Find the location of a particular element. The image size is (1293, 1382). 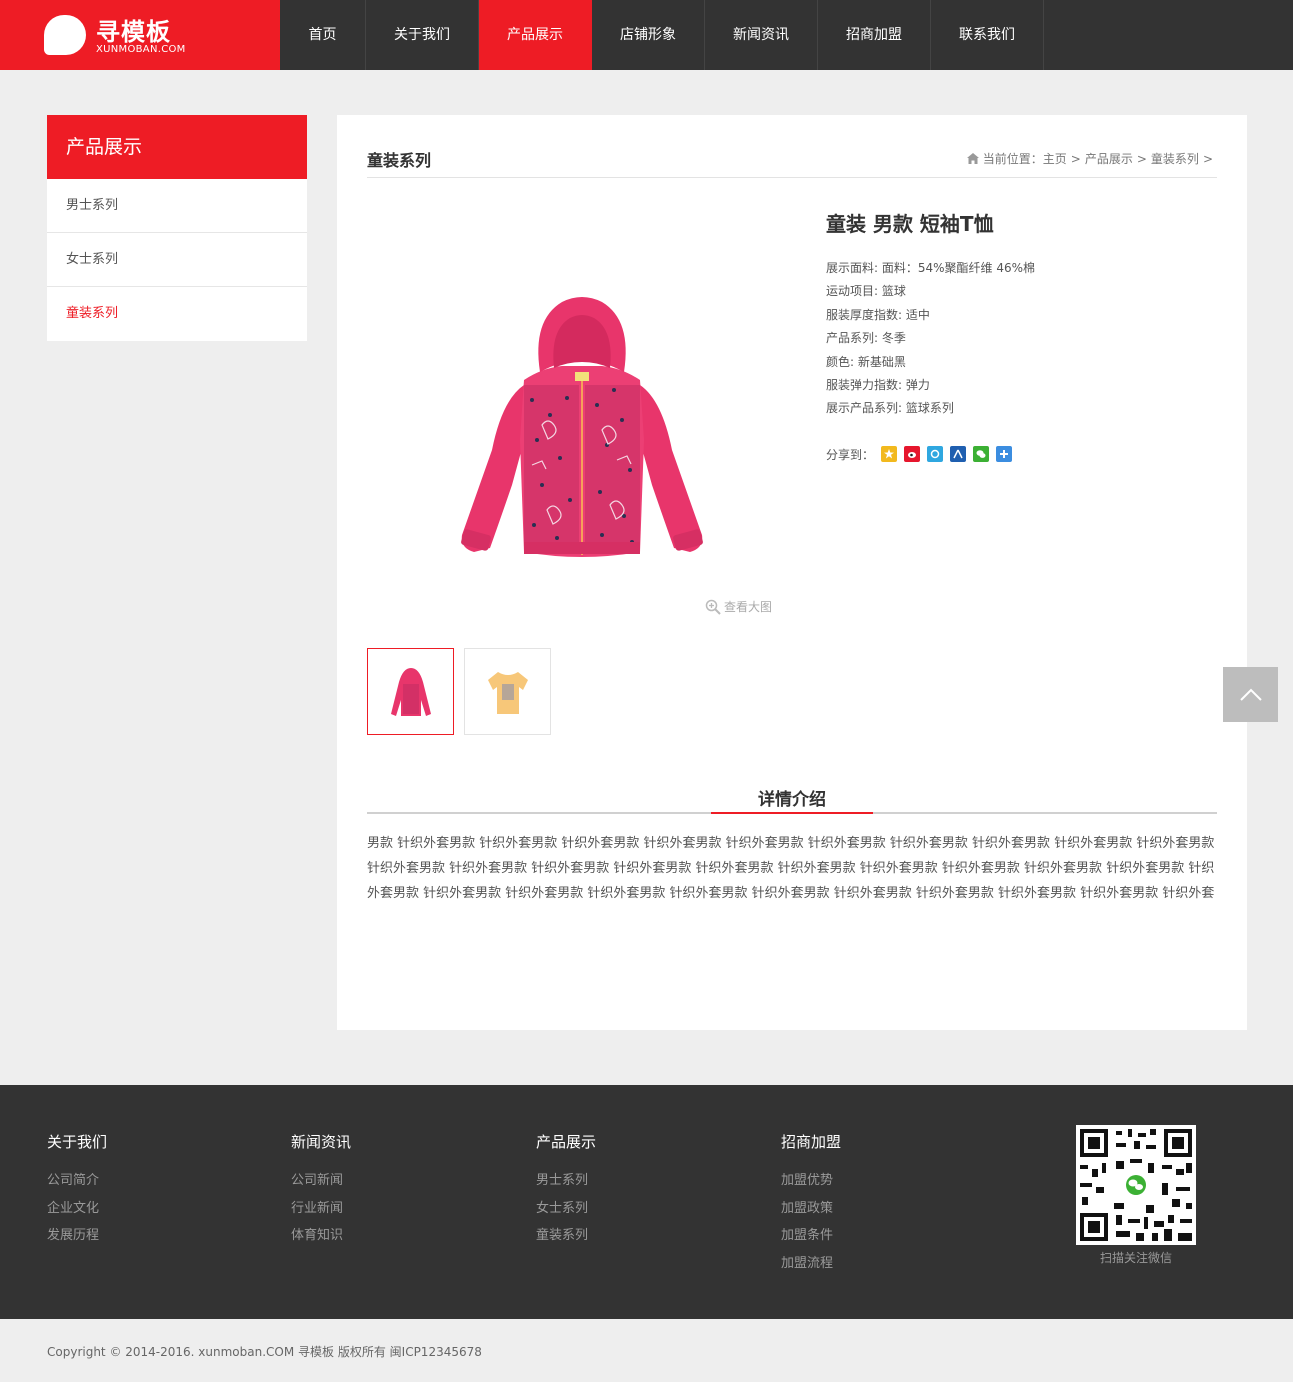

footer-link: 公司新闻 is located at coordinates (321, 1181).